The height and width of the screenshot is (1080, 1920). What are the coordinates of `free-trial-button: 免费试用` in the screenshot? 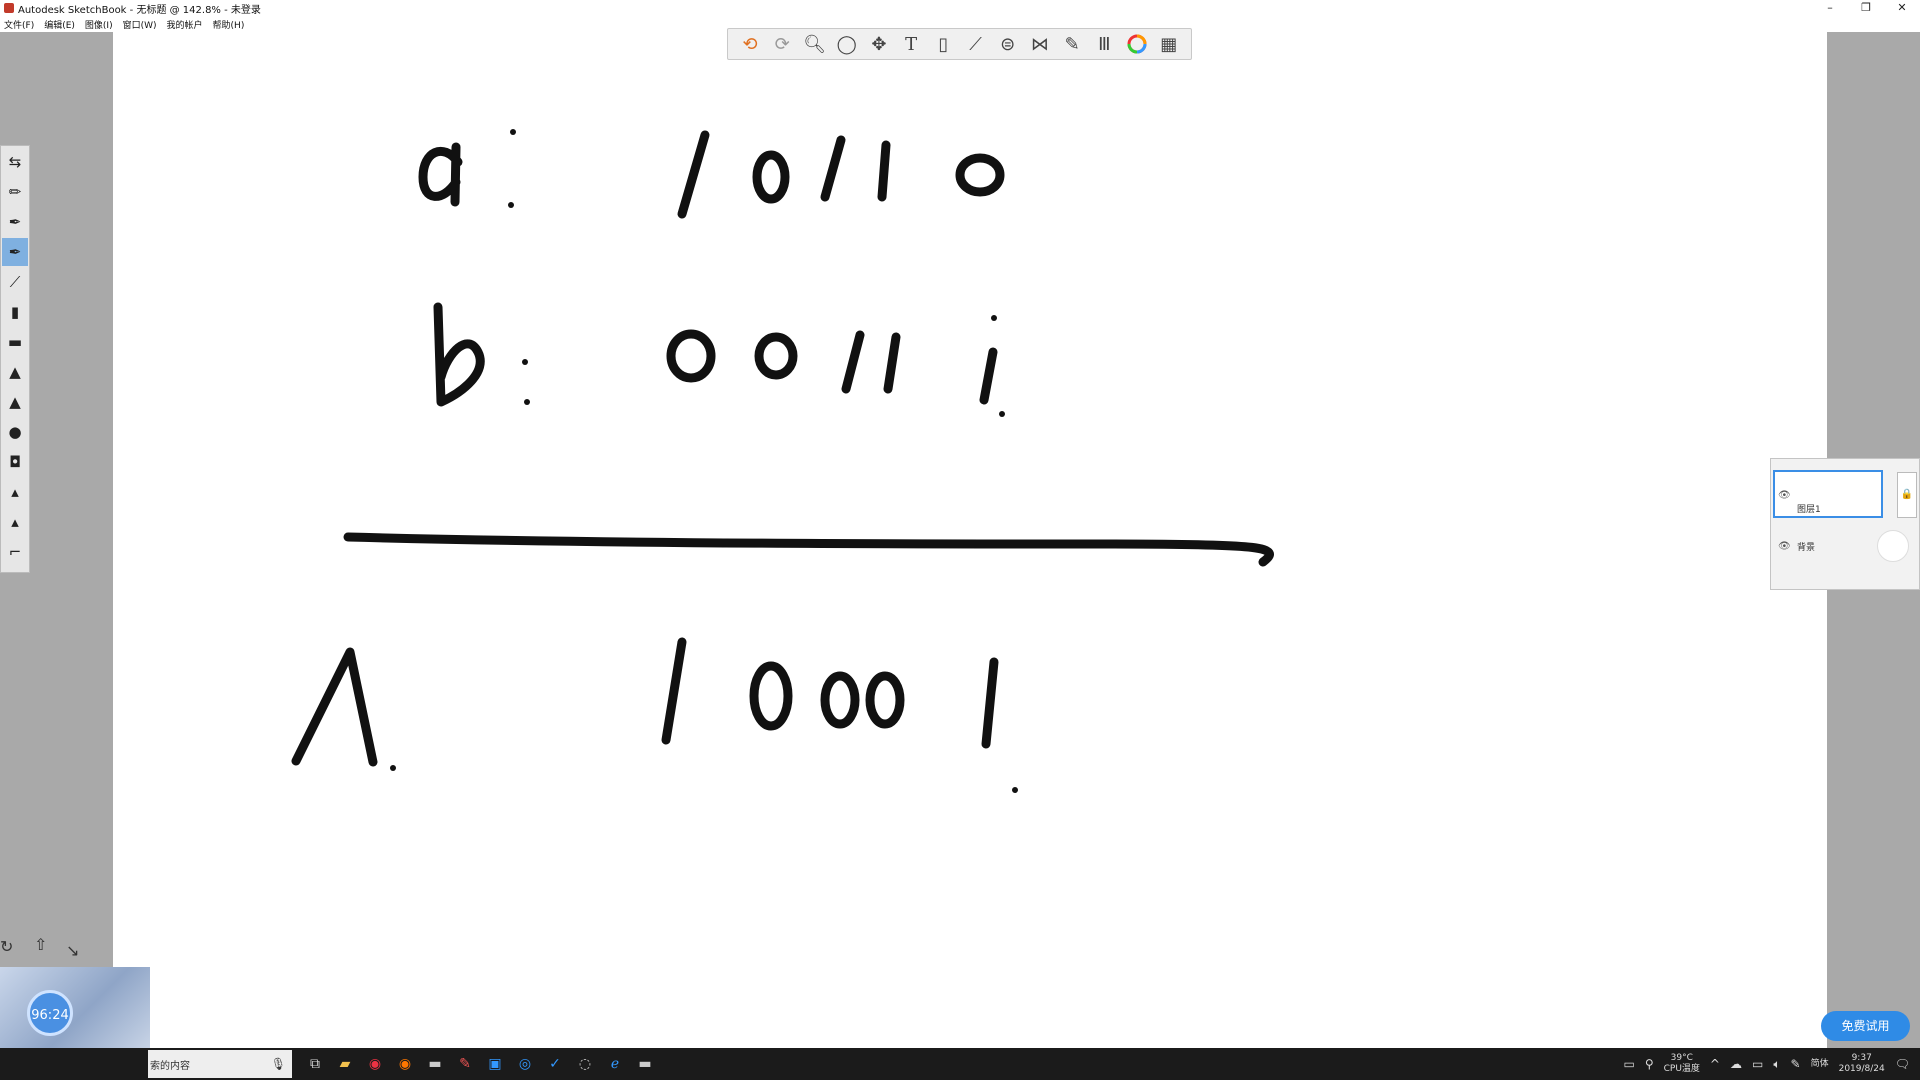 It's located at (1865, 1026).